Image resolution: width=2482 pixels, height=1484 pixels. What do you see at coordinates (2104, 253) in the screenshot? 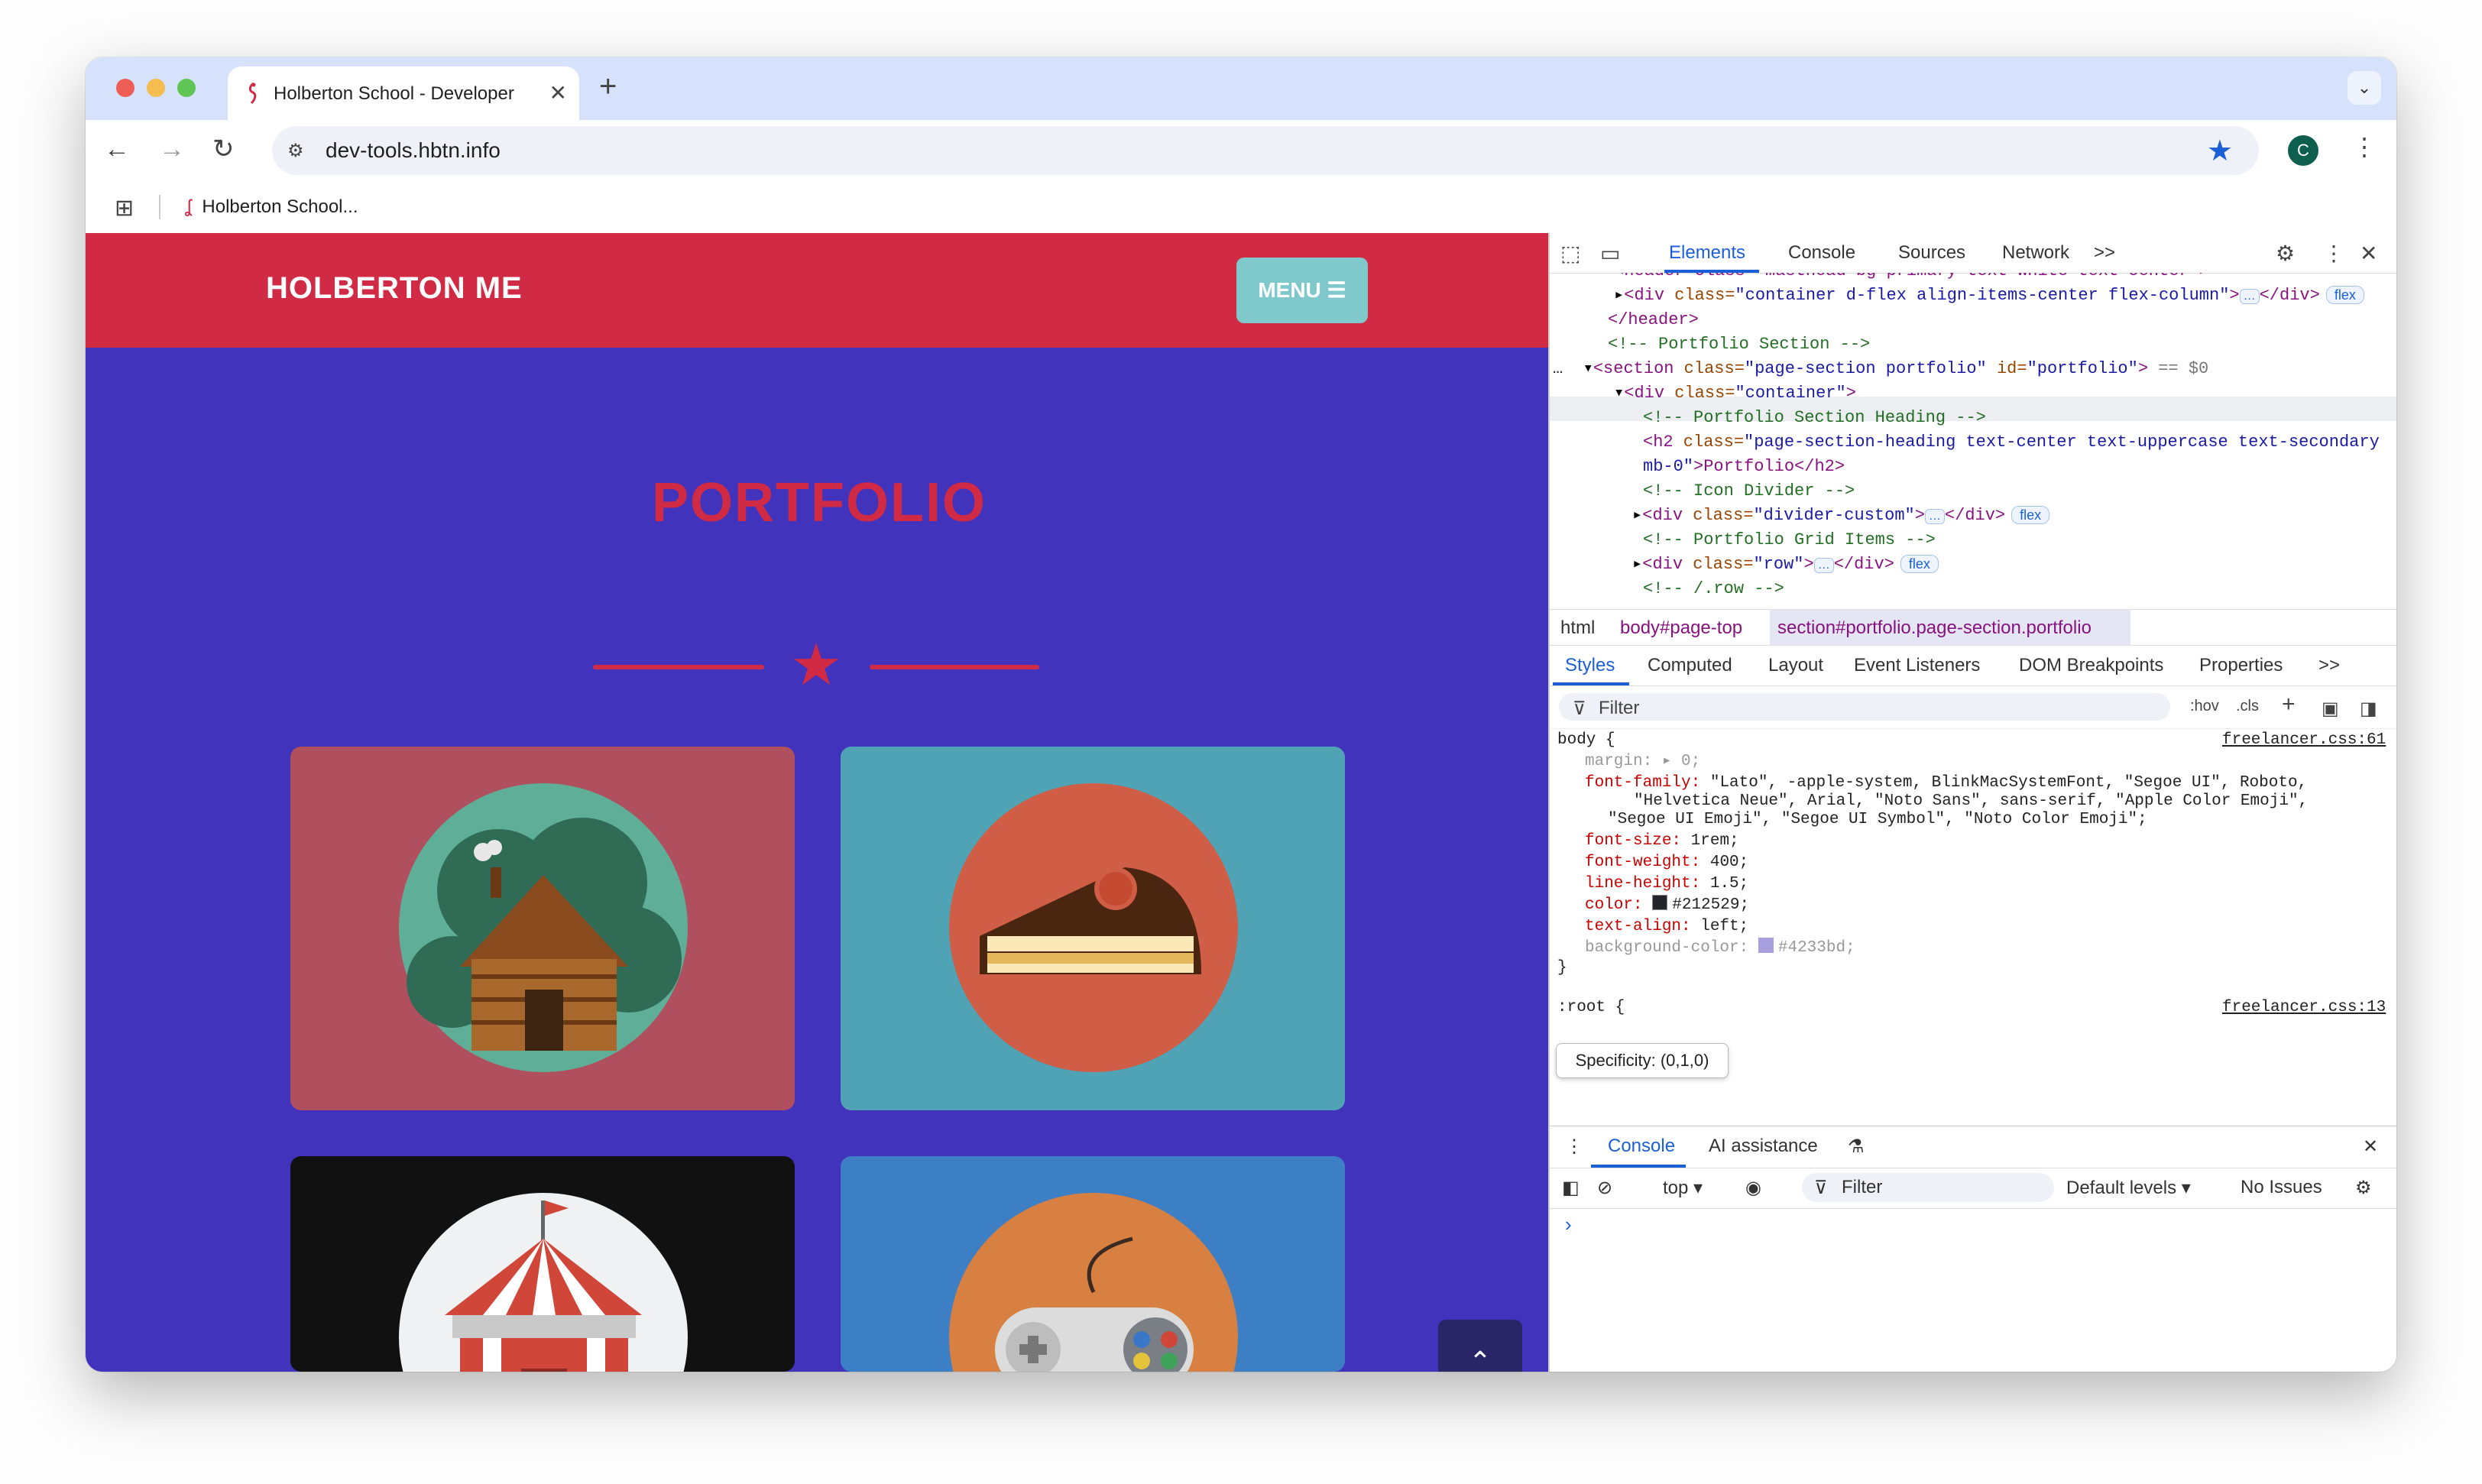
I see `more-tabs-icon: >>` at bounding box center [2104, 253].